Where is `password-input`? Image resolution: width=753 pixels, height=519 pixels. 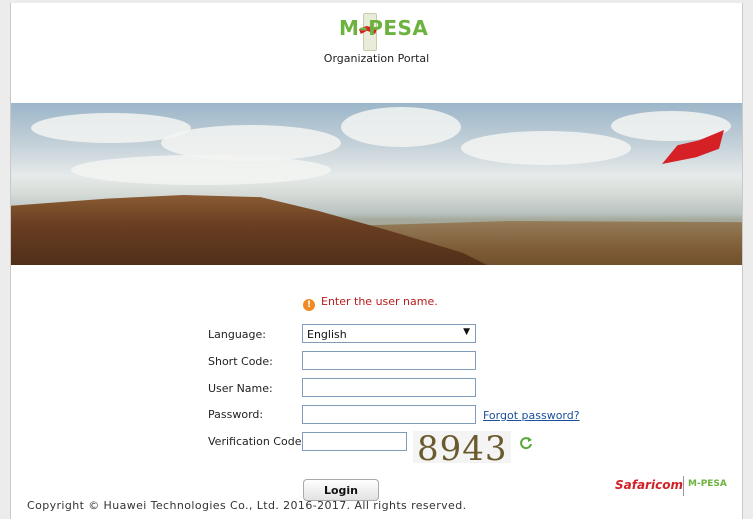 password-input is located at coordinates (389, 414).